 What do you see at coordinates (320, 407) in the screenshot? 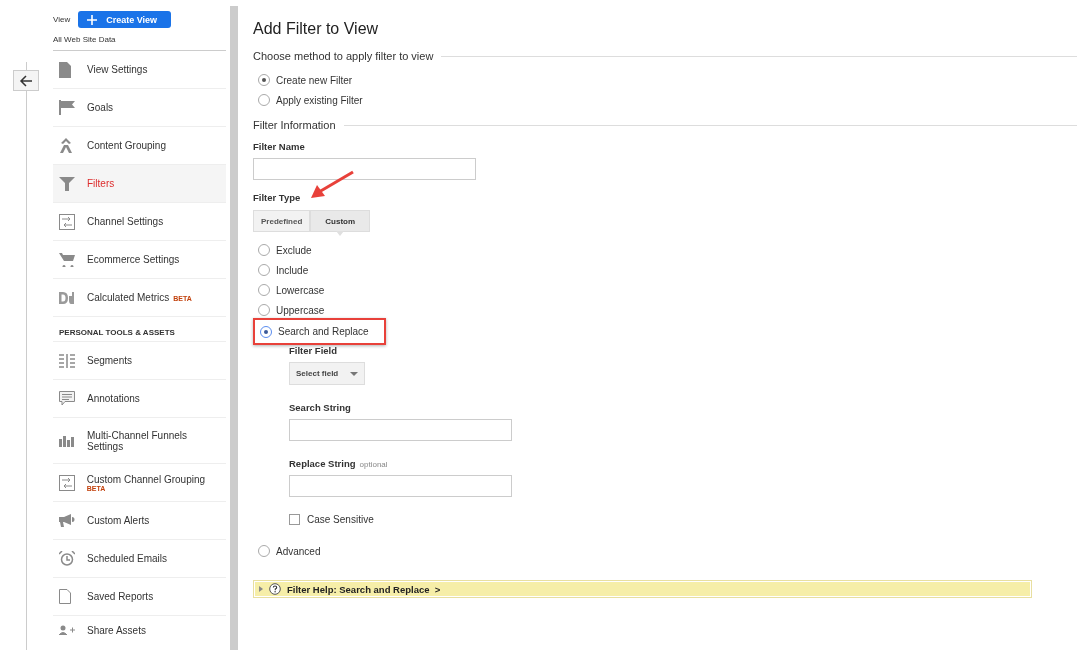
I see `field-label: Search String` at bounding box center [320, 407].